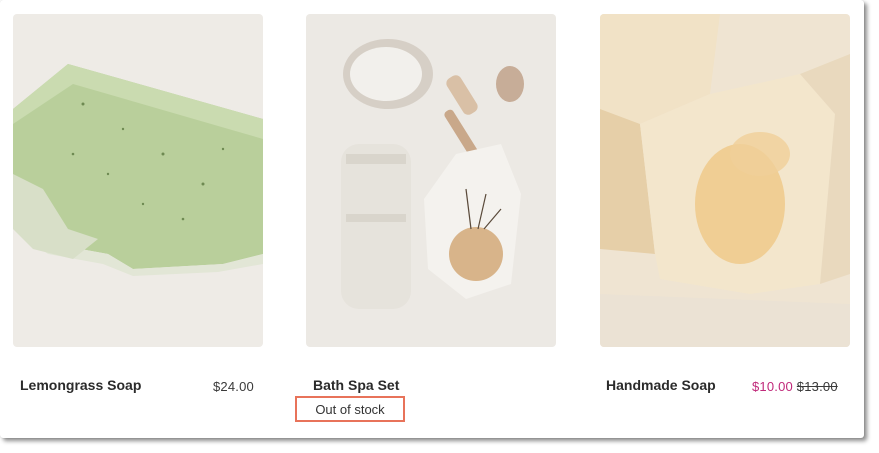  Describe the element at coordinates (80, 385) in the screenshot. I see `product-name: Lemongrass Soap` at that location.